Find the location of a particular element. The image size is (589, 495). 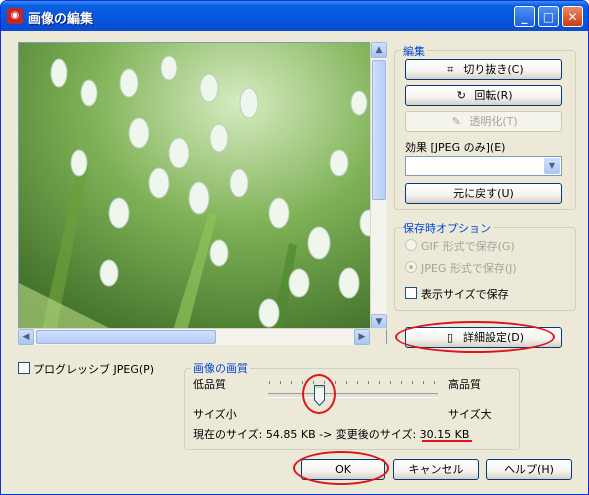

highlight-slider is located at coordinates (319, 394).